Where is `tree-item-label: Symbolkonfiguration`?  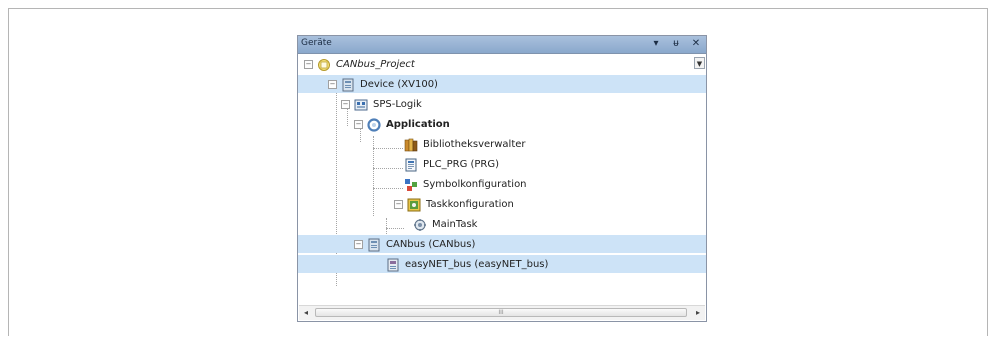
tree-item-label: Symbolkonfiguration is located at coordinates (475, 184).